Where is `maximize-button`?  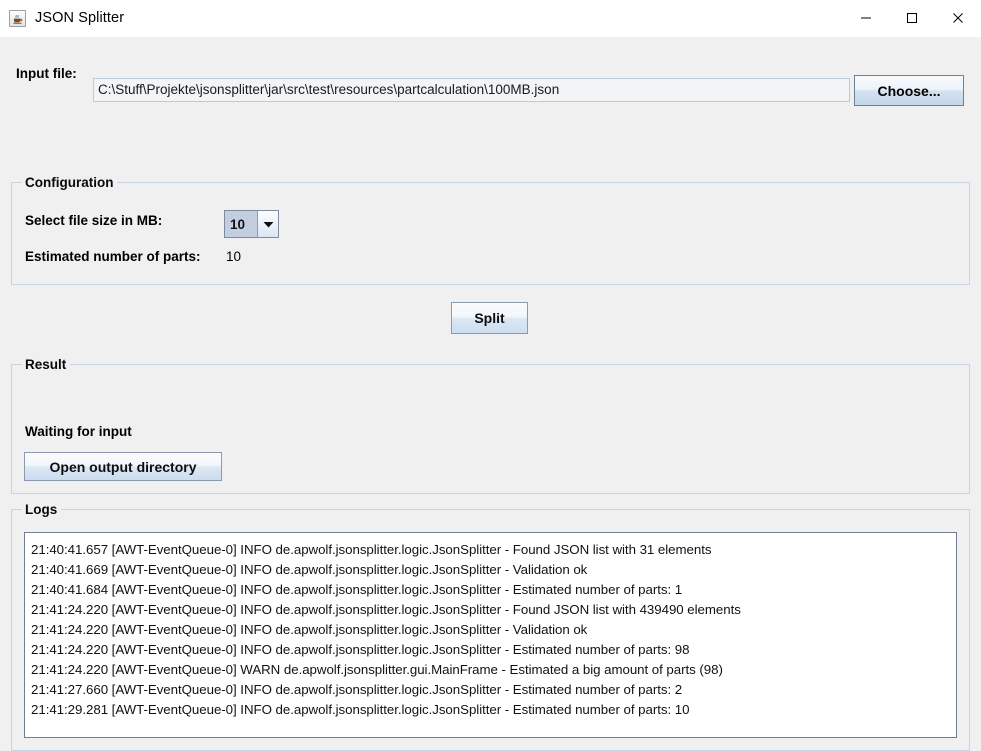
maximize-button is located at coordinates (912, 18).